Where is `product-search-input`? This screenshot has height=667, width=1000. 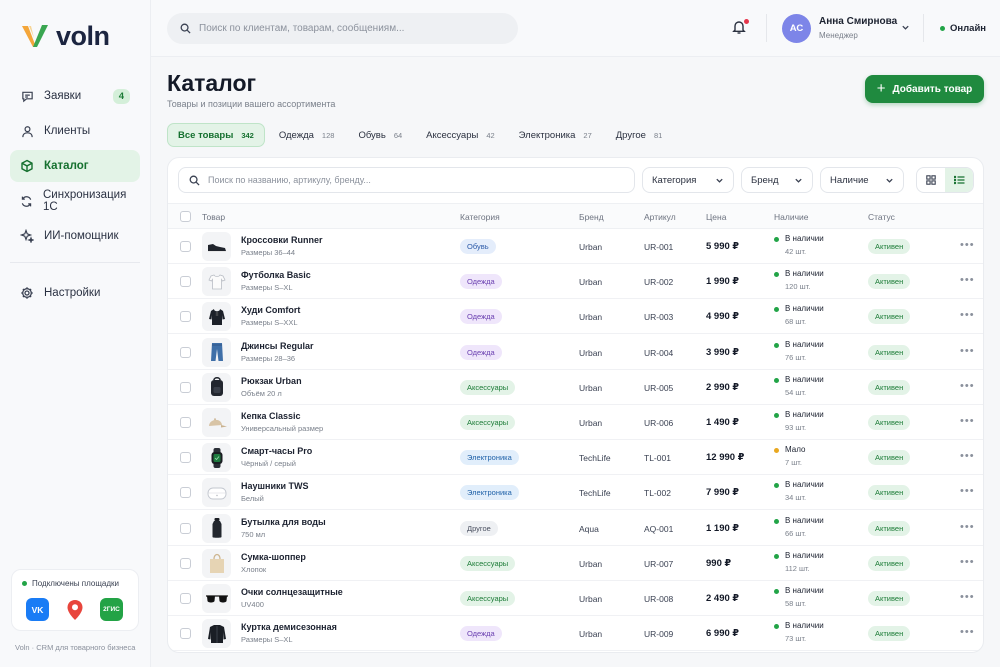 product-search-input is located at coordinates (408, 180).